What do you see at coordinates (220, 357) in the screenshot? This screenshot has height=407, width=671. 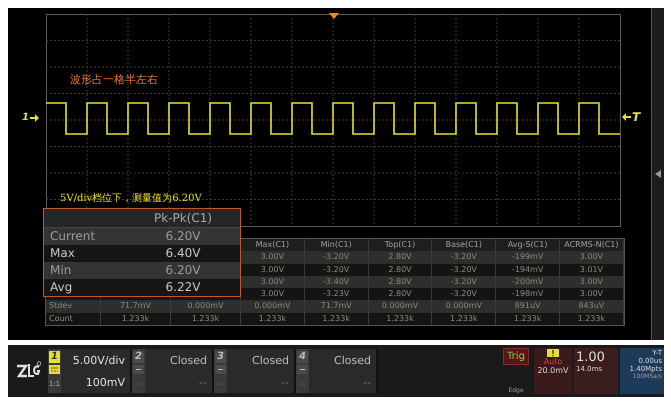 I see `channel-number: 3` at bounding box center [220, 357].